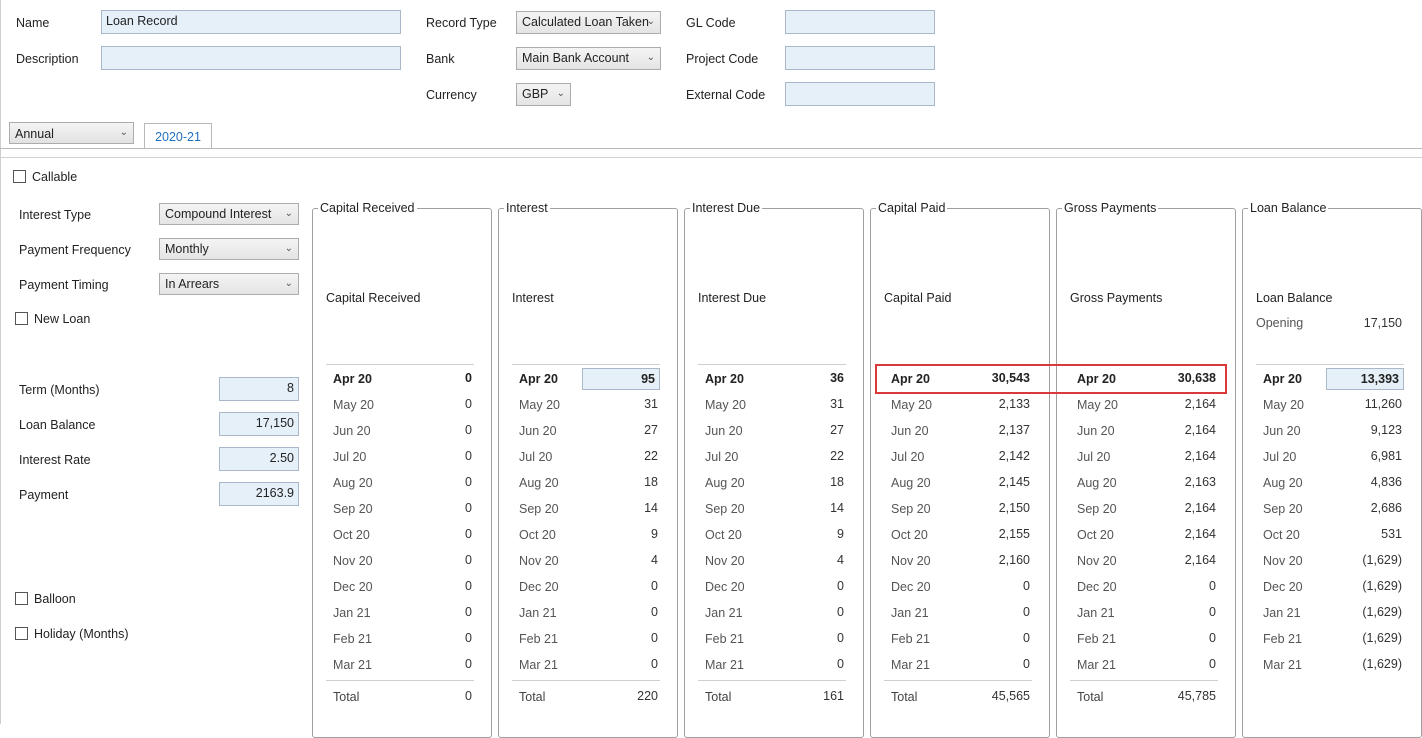 The height and width of the screenshot is (738, 1422). What do you see at coordinates (860, 94) in the screenshot?
I see `external-code-field` at bounding box center [860, 94].